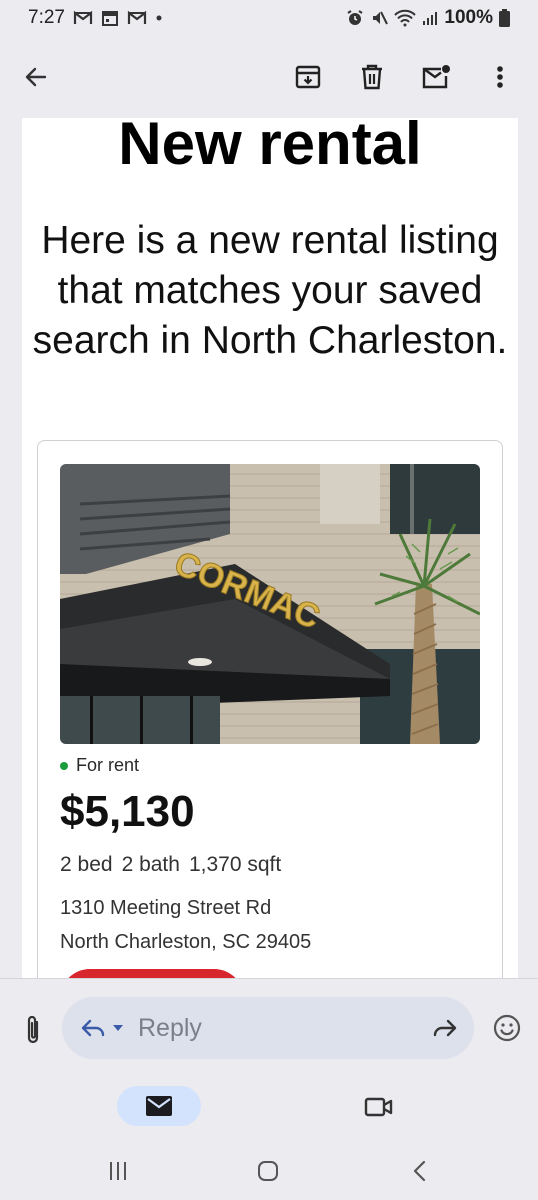  I want to click on signal-icon, so click(430, 18).